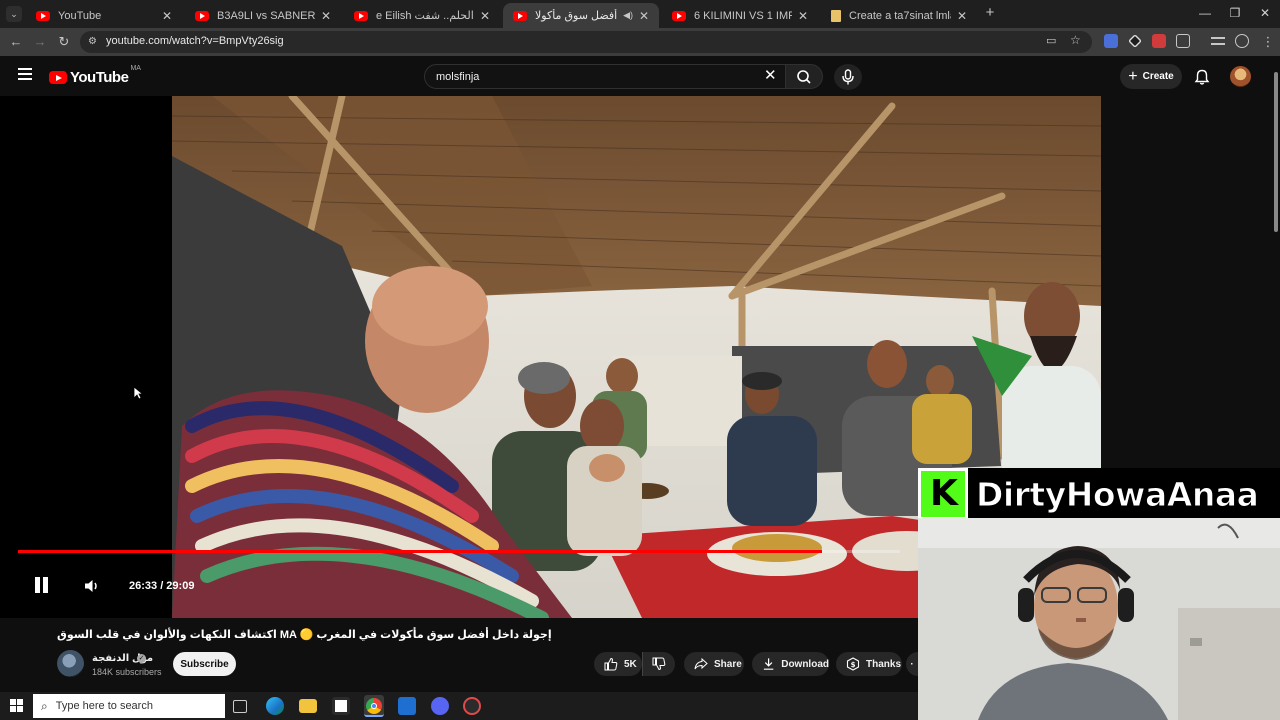 The image size is (1280, 720). I want to click on webcam-feed, so click(1099, 619).